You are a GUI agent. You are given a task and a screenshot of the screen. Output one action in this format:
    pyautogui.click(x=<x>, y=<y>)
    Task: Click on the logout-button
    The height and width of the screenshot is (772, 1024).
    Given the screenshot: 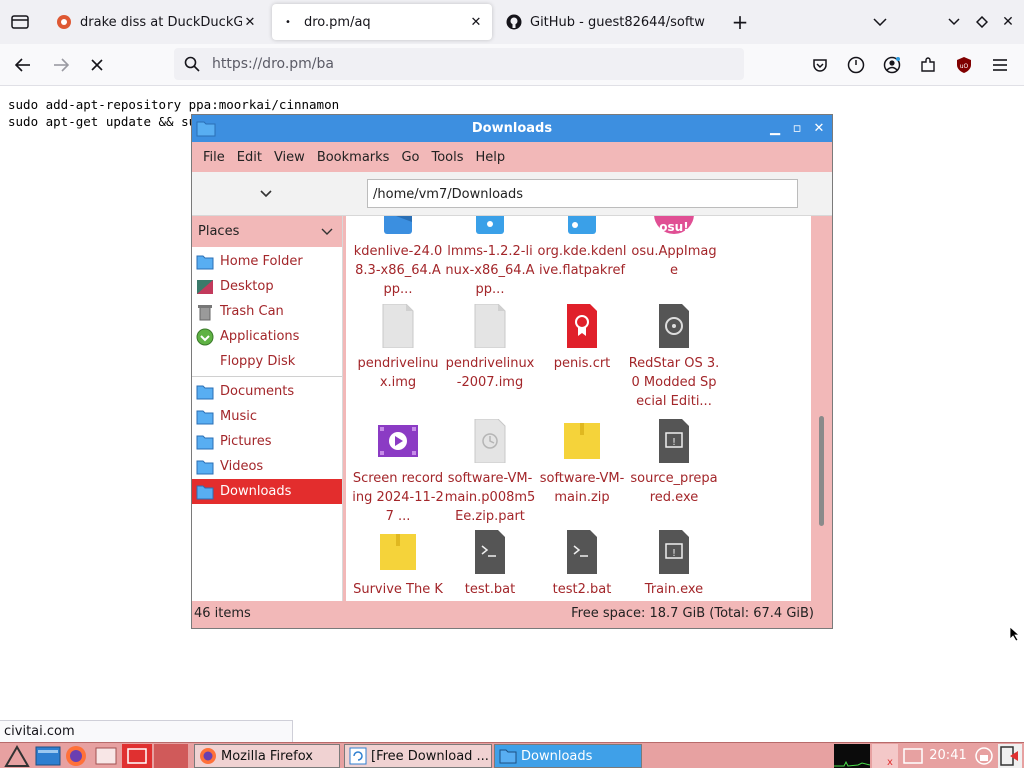 What is the action you would take?
    pyautogui.click(x=1010, y=756)
    